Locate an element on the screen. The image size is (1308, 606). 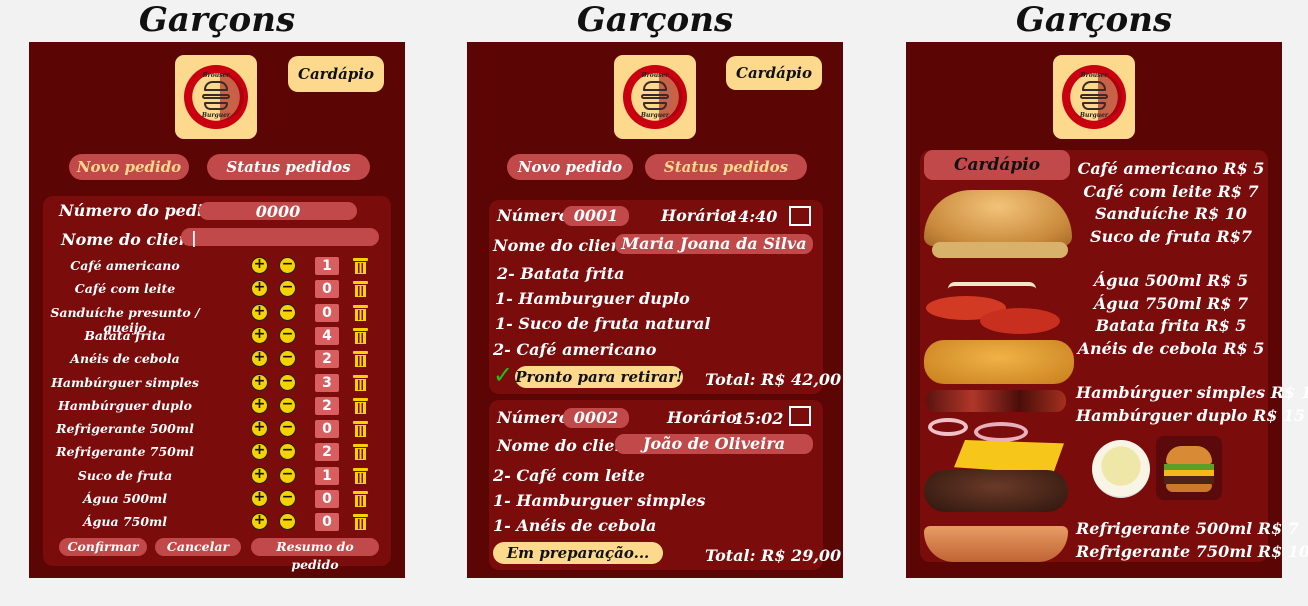
burger-icon is located at coordinates (1094, 86).